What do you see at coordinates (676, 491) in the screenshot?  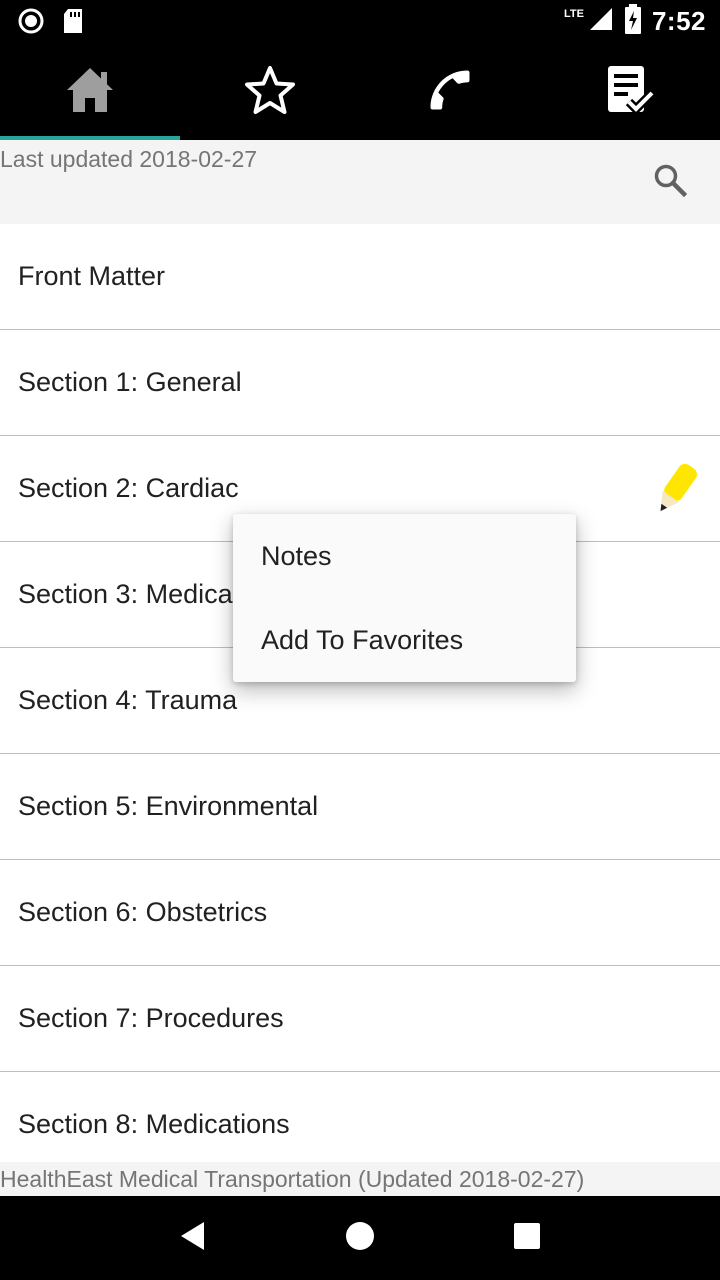 I see `pencil-note-icon` at bounding box center [676, 491].